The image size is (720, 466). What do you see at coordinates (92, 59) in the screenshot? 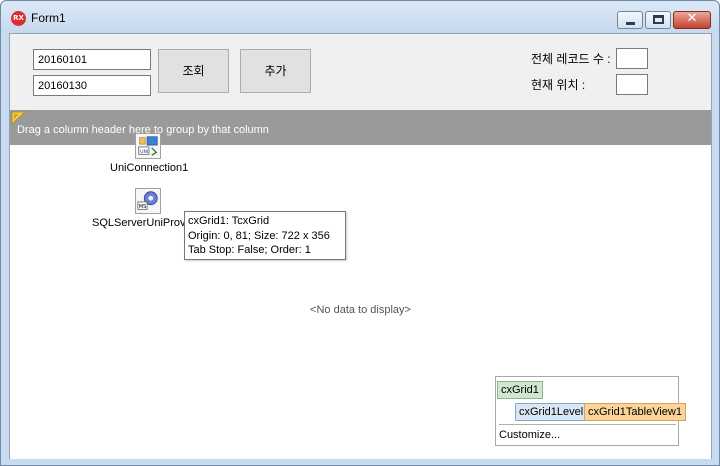
I see `date-from-field` at bounding box center [92, 59].